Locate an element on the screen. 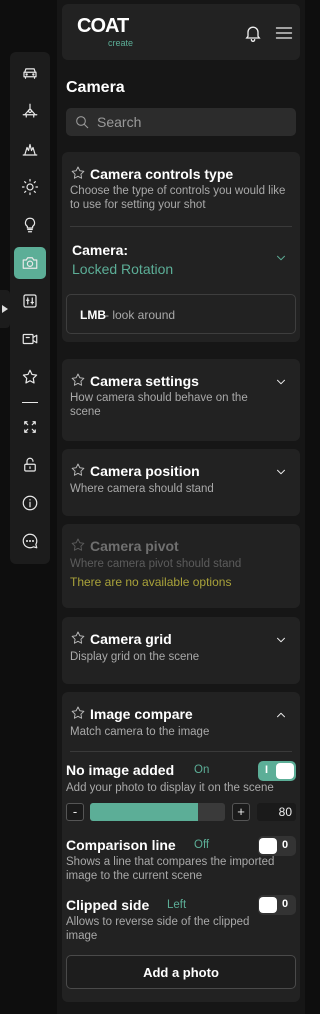  fullscreen-button is located at coordinates (30, 427).